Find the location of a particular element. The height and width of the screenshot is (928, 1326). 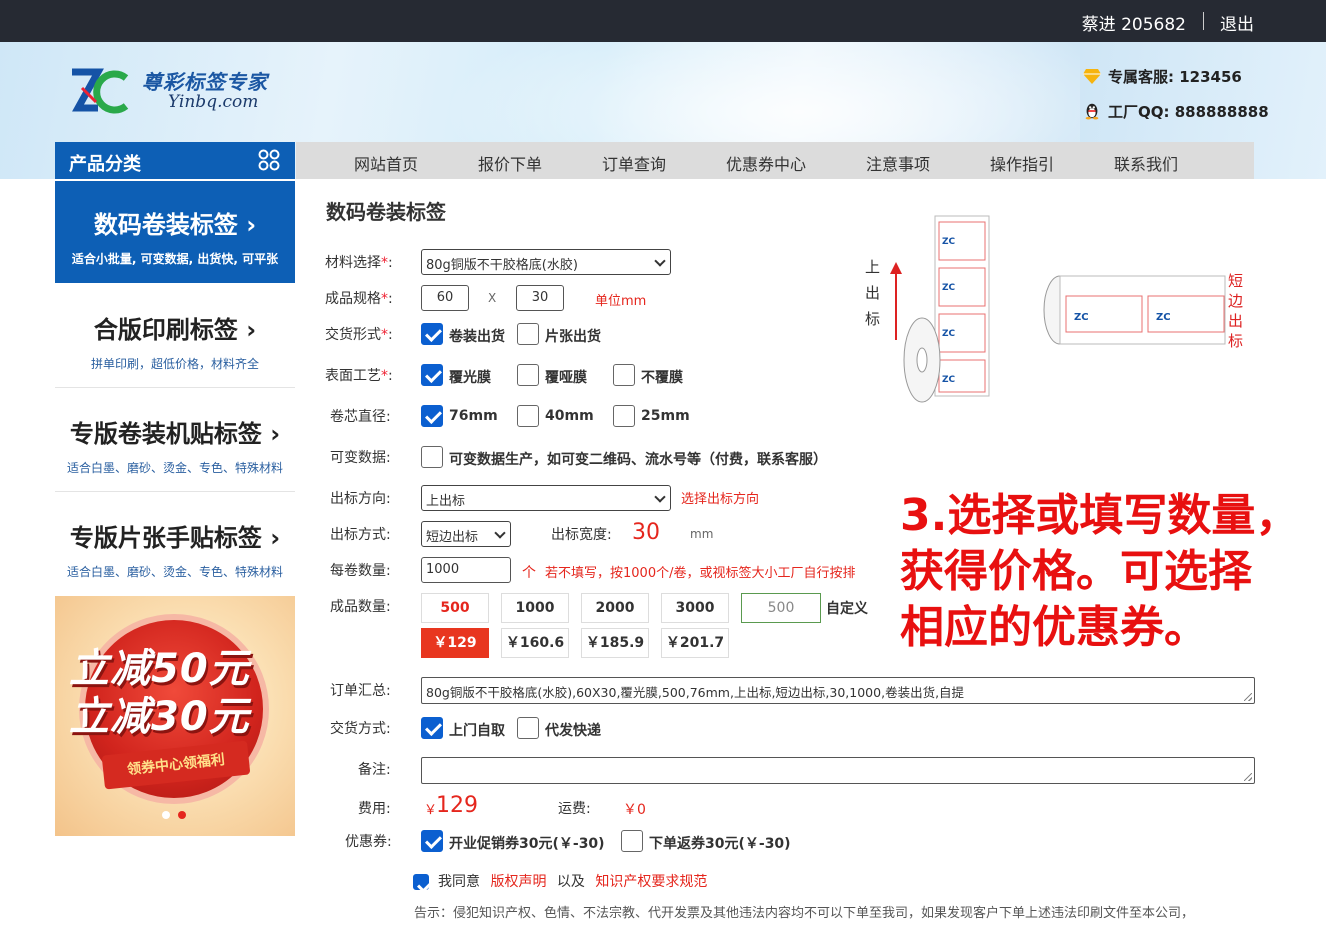

ip-policy-link: 知识产权要求规范 is located at coordinates (651, 882).